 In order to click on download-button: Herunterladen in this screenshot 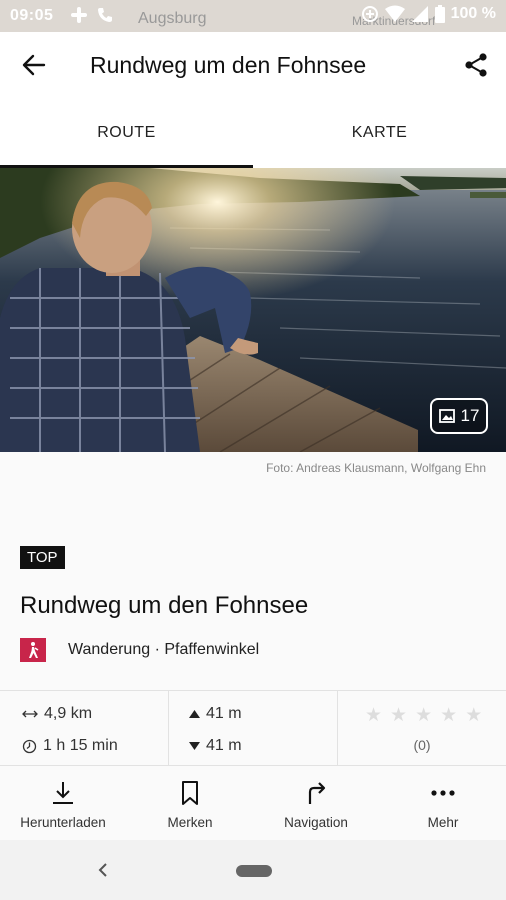, I will do `click(63, 803)`.